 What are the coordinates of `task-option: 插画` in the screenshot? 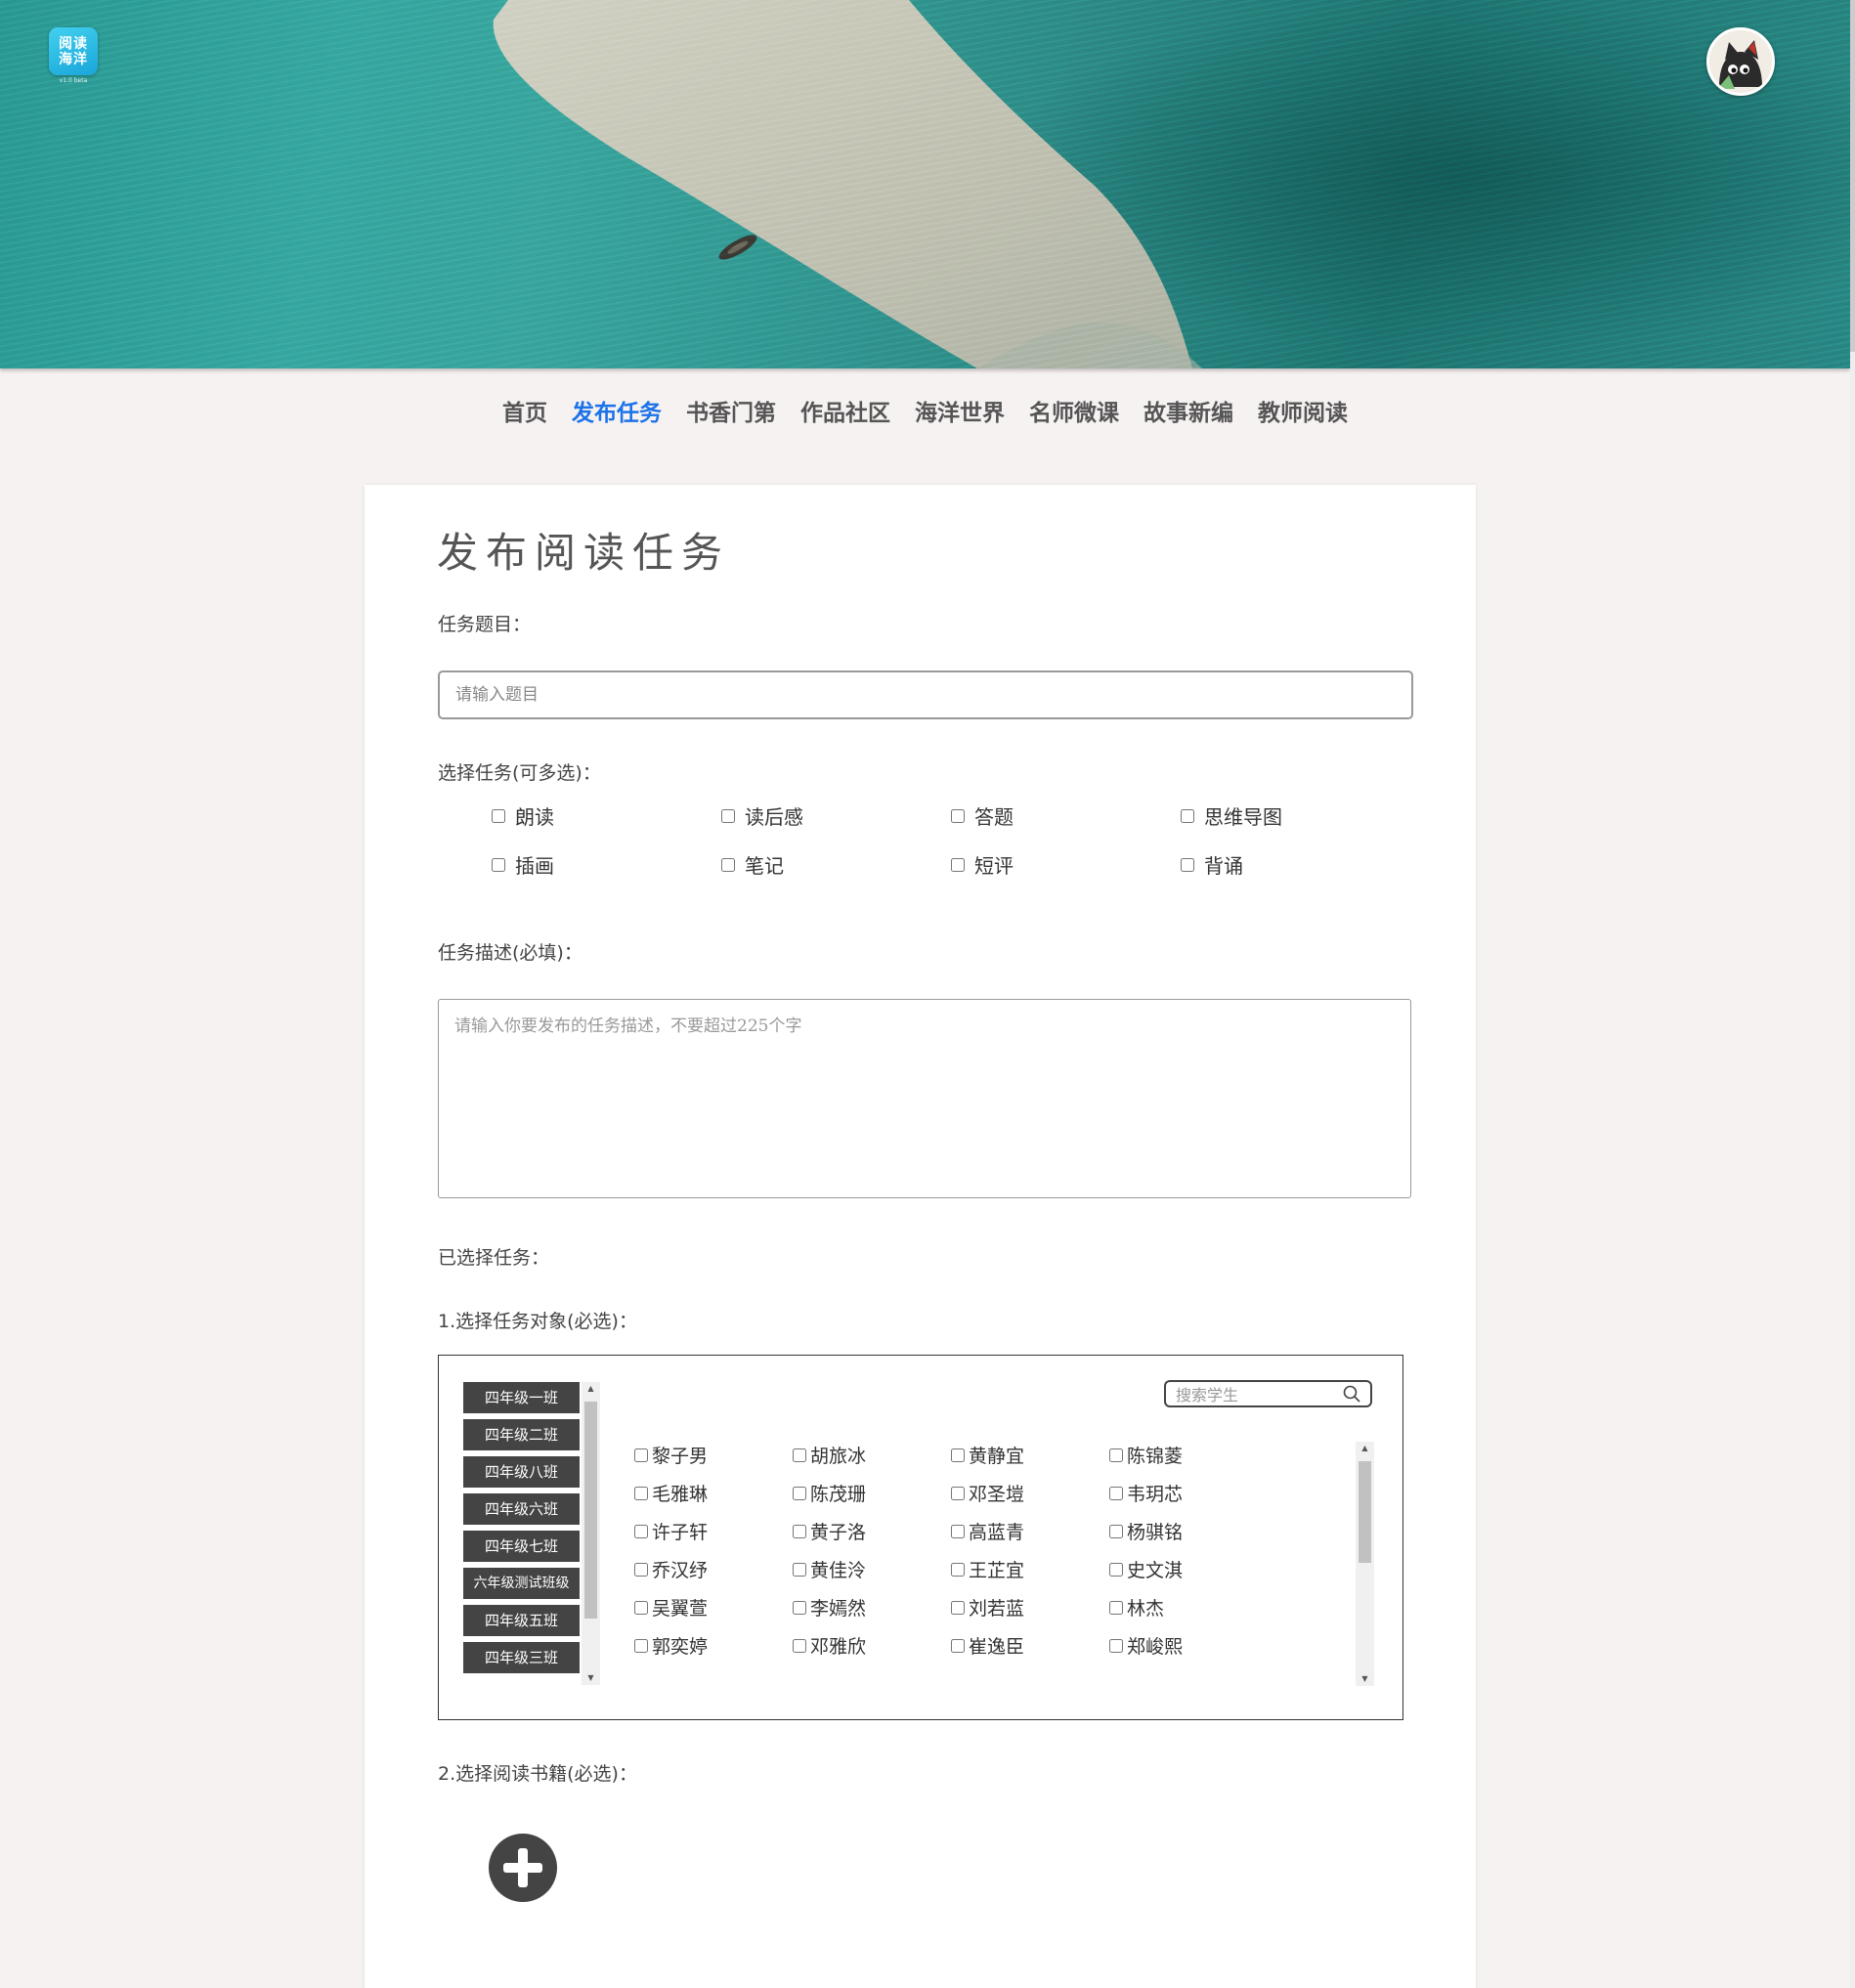 It's located at (606, 865).